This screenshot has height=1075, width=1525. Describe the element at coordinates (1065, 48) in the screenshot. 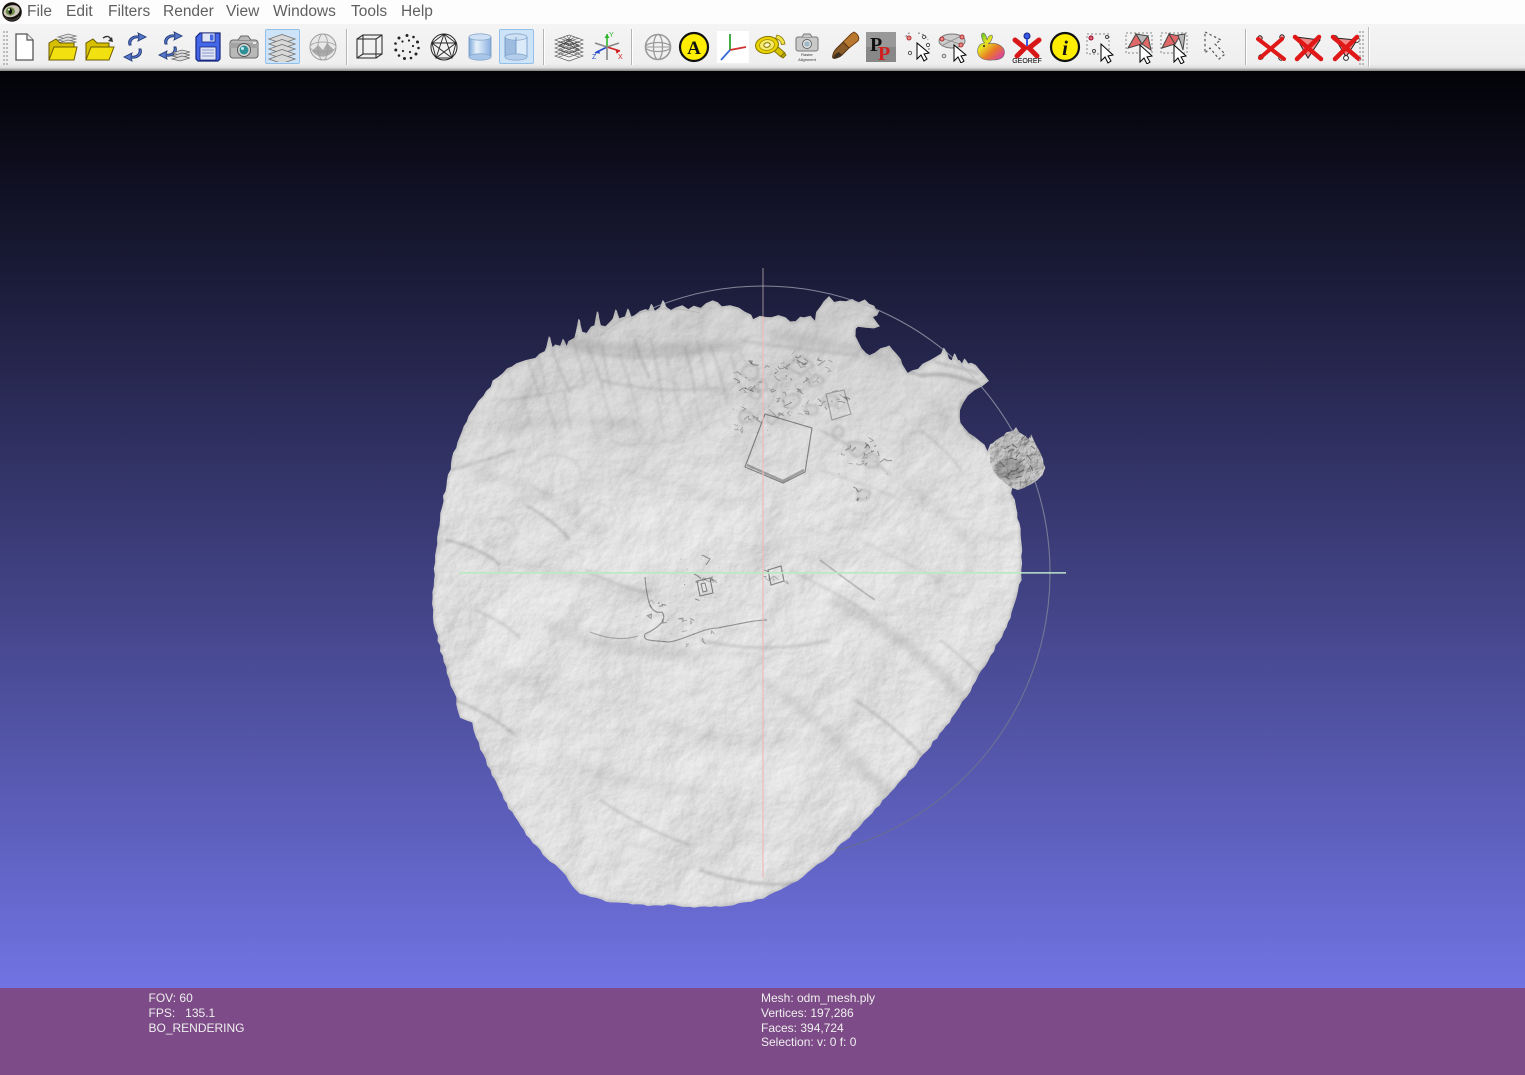

I see `svg-text: i` at that location.